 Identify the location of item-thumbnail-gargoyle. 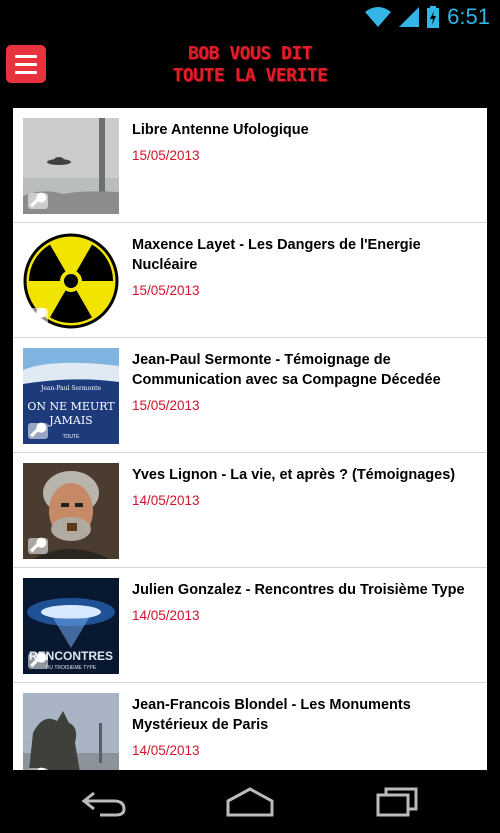
(71, 731).